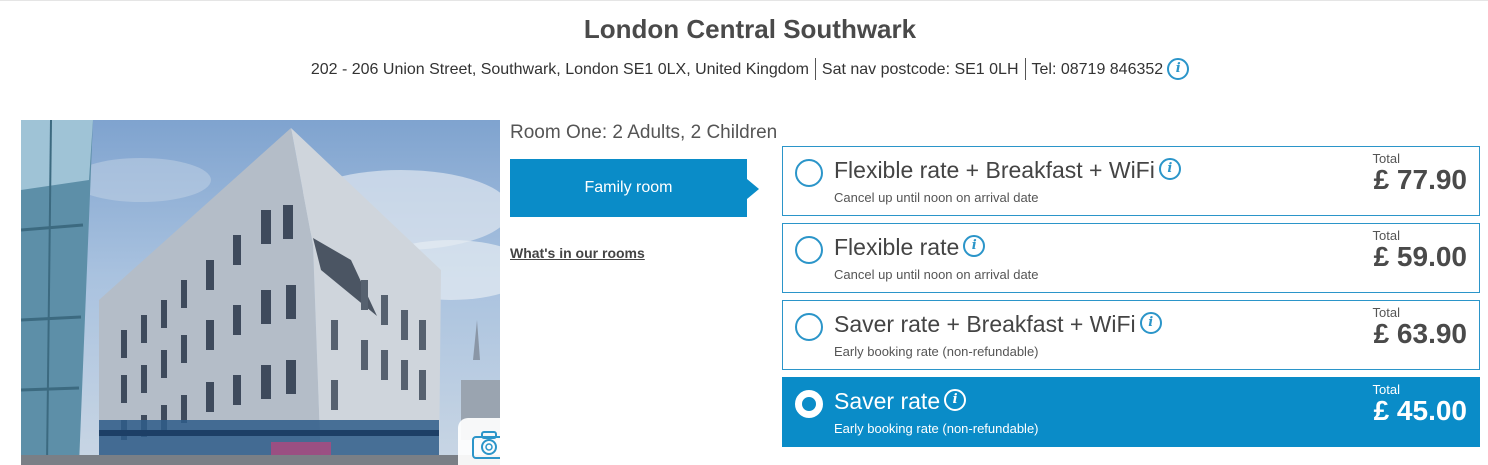 The image size is (1488, 465). Describe the element at coordinates (1420, 333) in the screenshot. I see `rate-price: £ 63.90` at that location.